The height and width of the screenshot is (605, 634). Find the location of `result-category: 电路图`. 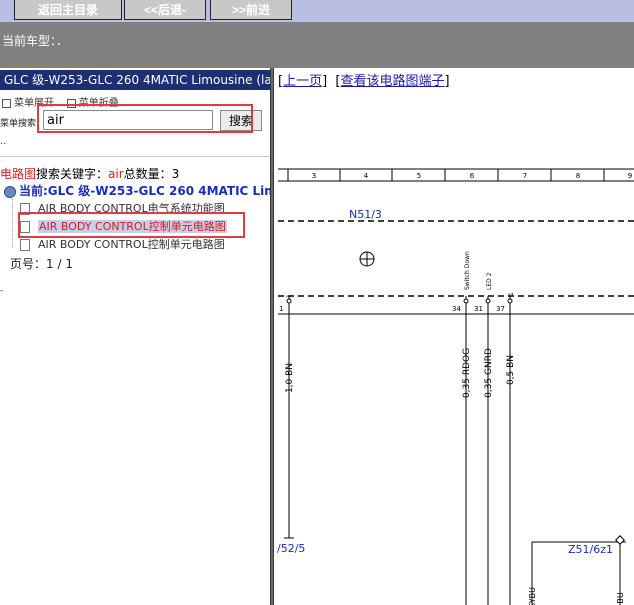

result-category: 电路图 is located at coordinates (18, 174).